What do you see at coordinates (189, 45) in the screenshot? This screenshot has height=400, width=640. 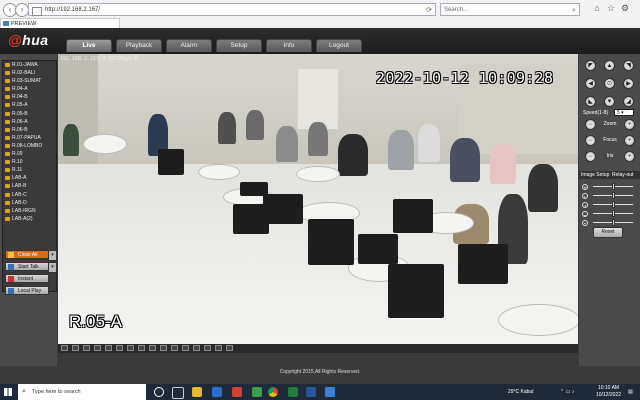 I see `tab-alarm: Alarm` at bounding box center [189, 45].